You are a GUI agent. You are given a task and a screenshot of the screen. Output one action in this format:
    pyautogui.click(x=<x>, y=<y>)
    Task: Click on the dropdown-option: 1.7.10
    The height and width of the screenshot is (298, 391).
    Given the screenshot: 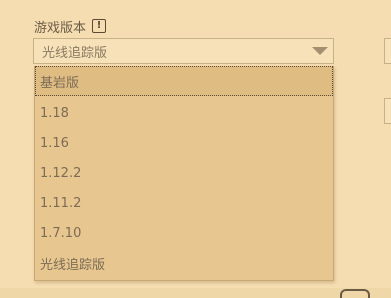 What is the action you would take?
    pyautogui.click(x=184, y=233)
    